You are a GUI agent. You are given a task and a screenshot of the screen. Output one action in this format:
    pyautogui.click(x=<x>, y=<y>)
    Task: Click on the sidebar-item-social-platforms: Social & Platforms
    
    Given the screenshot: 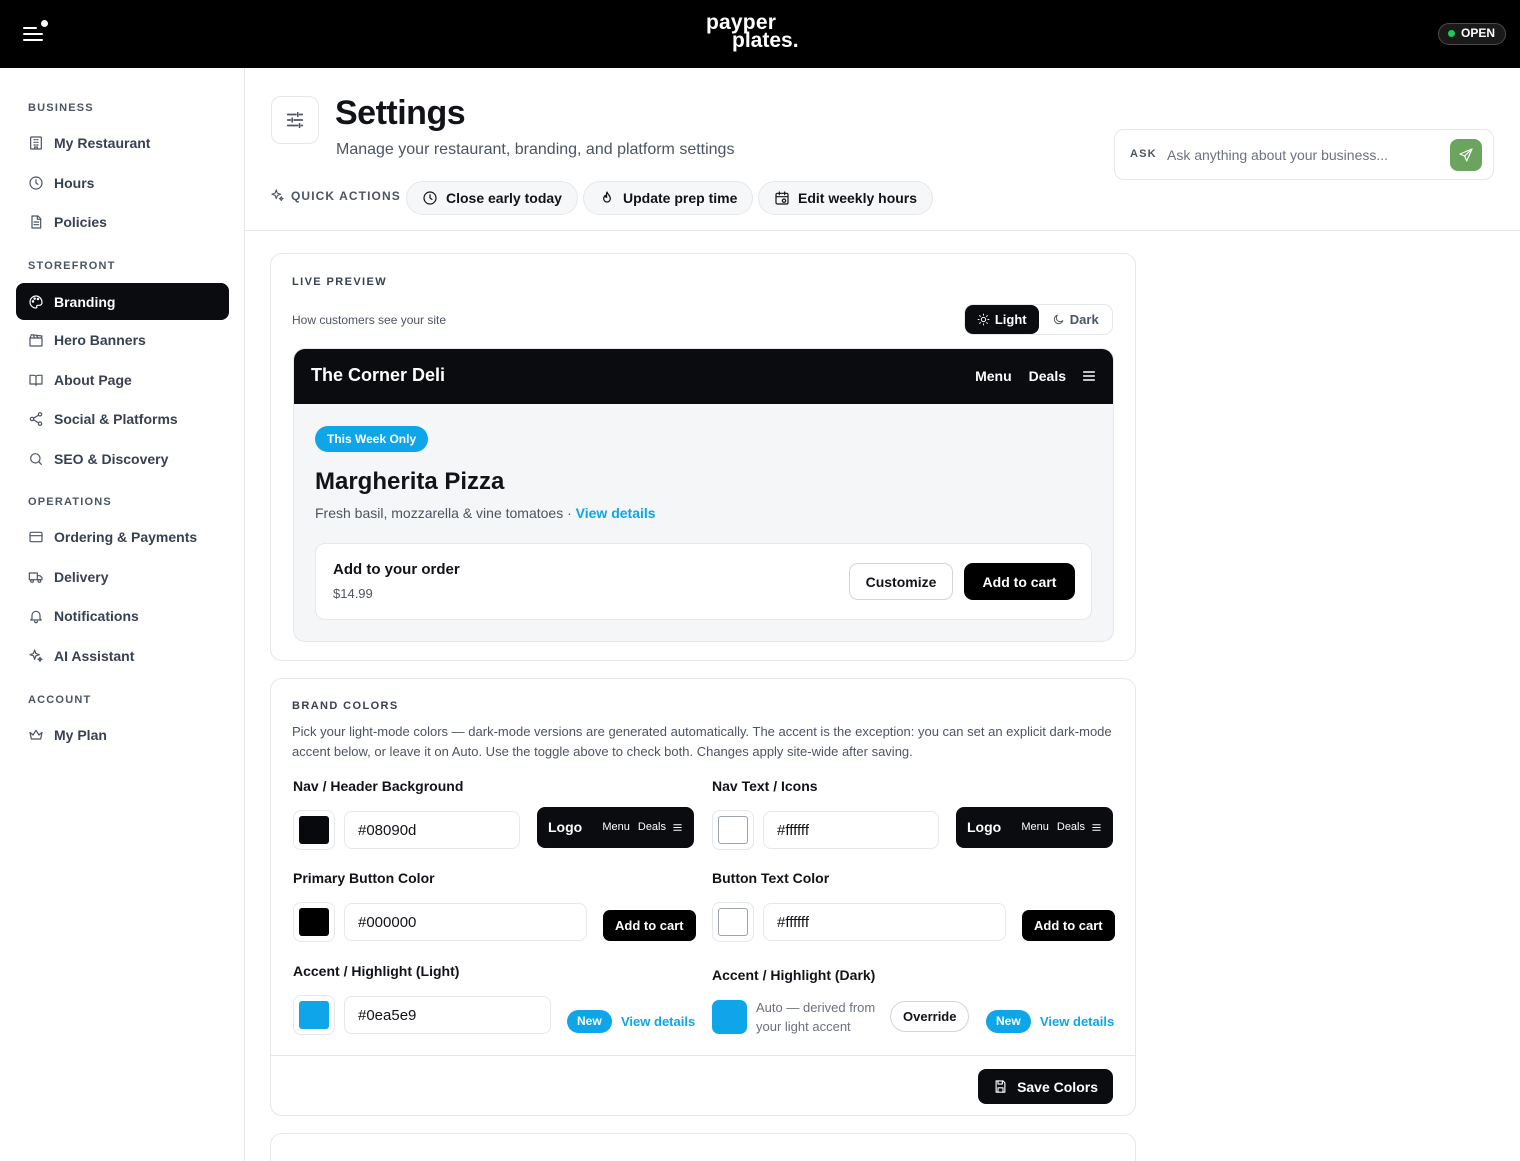 What is the action you would take?
    pyautogui.click(x=122, y=418)
    